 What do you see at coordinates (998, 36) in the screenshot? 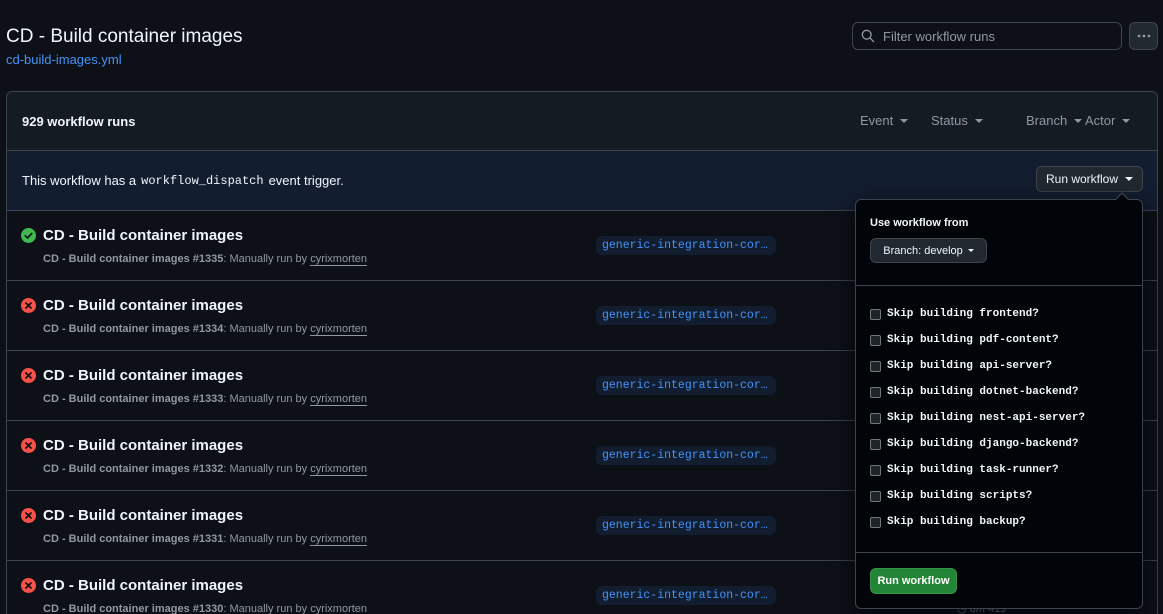
I see `filter-runs-input` at bounding box center [998, 36].